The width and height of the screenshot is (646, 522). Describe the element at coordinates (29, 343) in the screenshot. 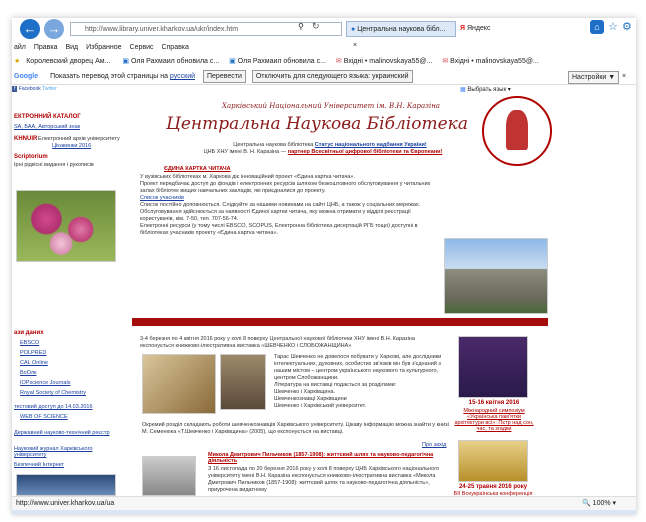

I see `db-item: EBSCO` at that location.